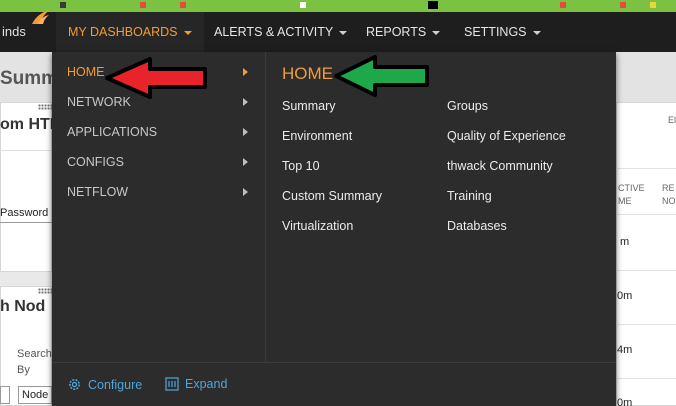  I want to click on menu-link-summary: Summary, so click(308, 106).